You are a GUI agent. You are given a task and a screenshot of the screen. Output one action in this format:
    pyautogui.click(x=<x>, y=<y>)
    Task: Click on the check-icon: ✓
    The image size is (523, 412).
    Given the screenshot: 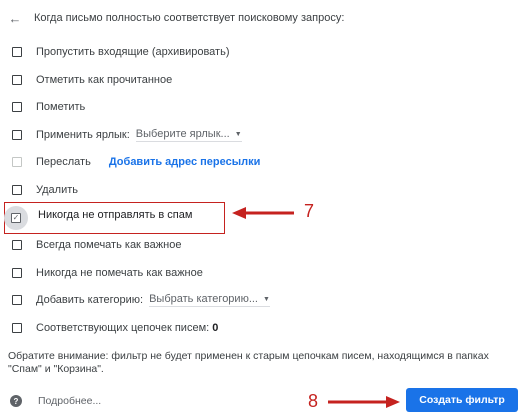 What is the action you would take?
    pyautogui.click(x=16, y=217)
    